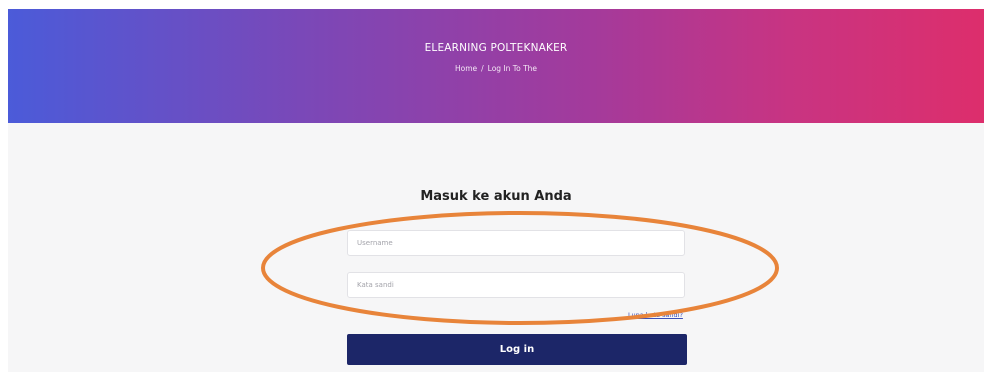 Image resolution: width=984 pixels, height=372 pixels. Describe the element at coordinates (496, 196) in the screenshot. I see `login-form-title: Masuk ke akun Anda` at that location.